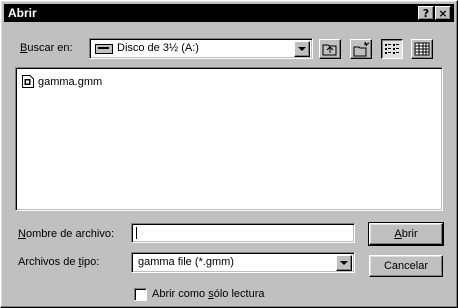 Image resolution: width=458 pixels, height=308 pixels. Describe the element at coordinates (104, 49) in the screenshot. I see `floppy-drive-icon` at that location.